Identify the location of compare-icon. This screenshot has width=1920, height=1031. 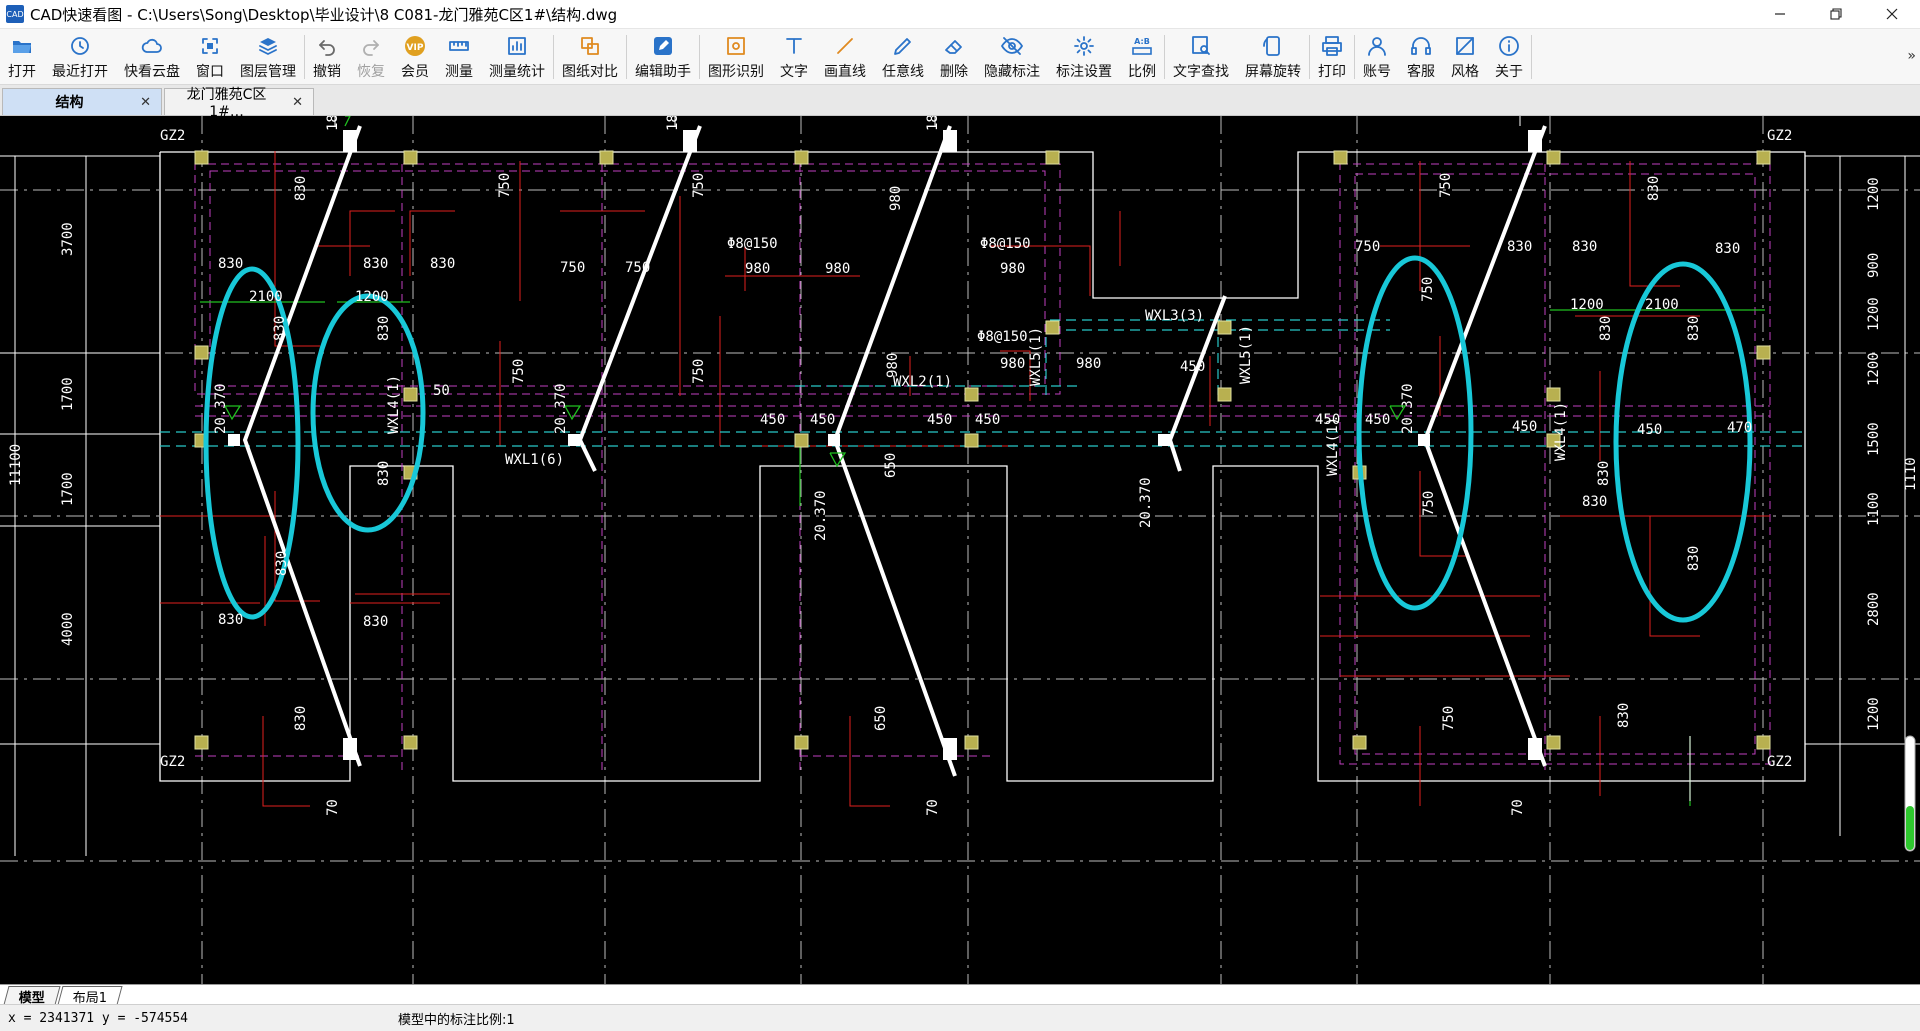
(590, 46).